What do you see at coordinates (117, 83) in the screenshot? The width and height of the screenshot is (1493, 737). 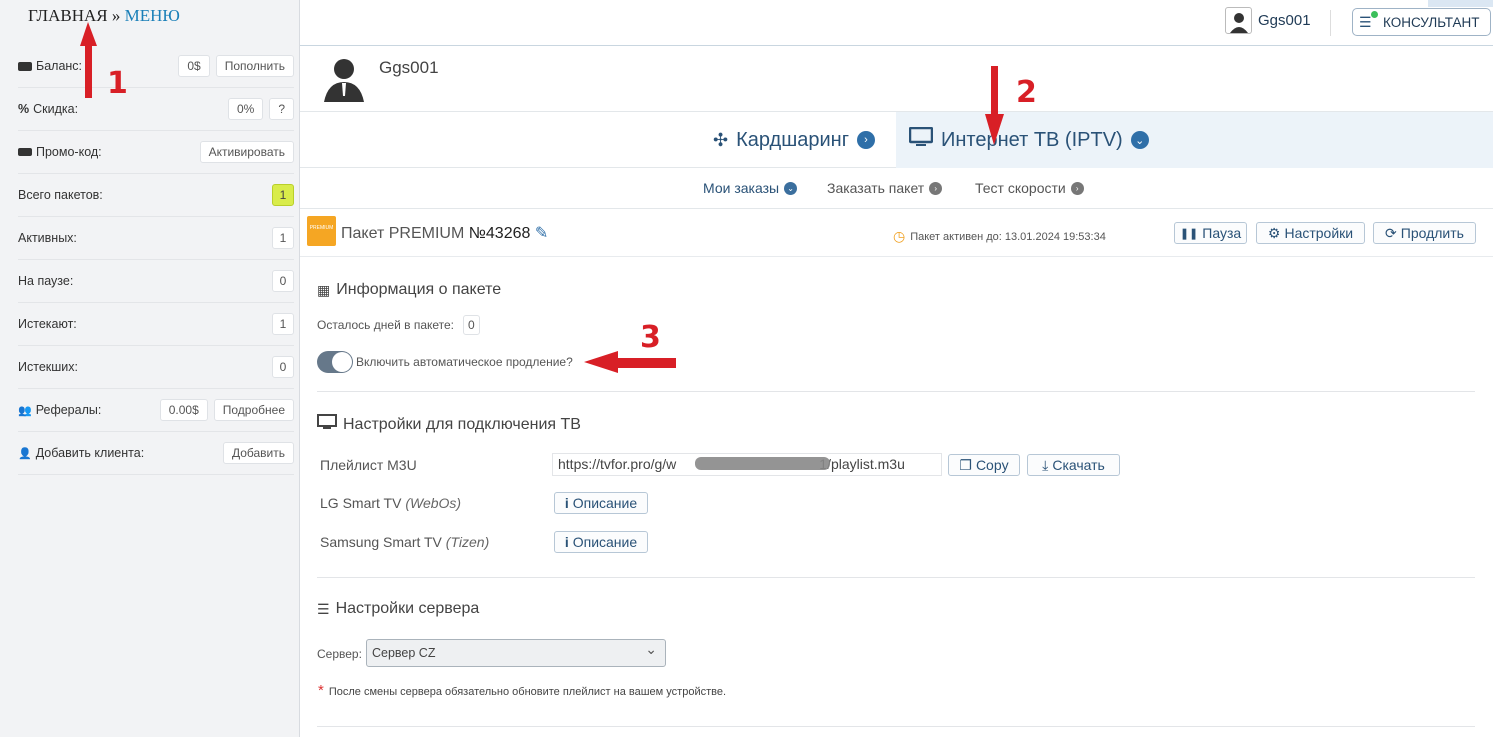 I see `annotation-label-1: 1` at bounding box center [117, 83].